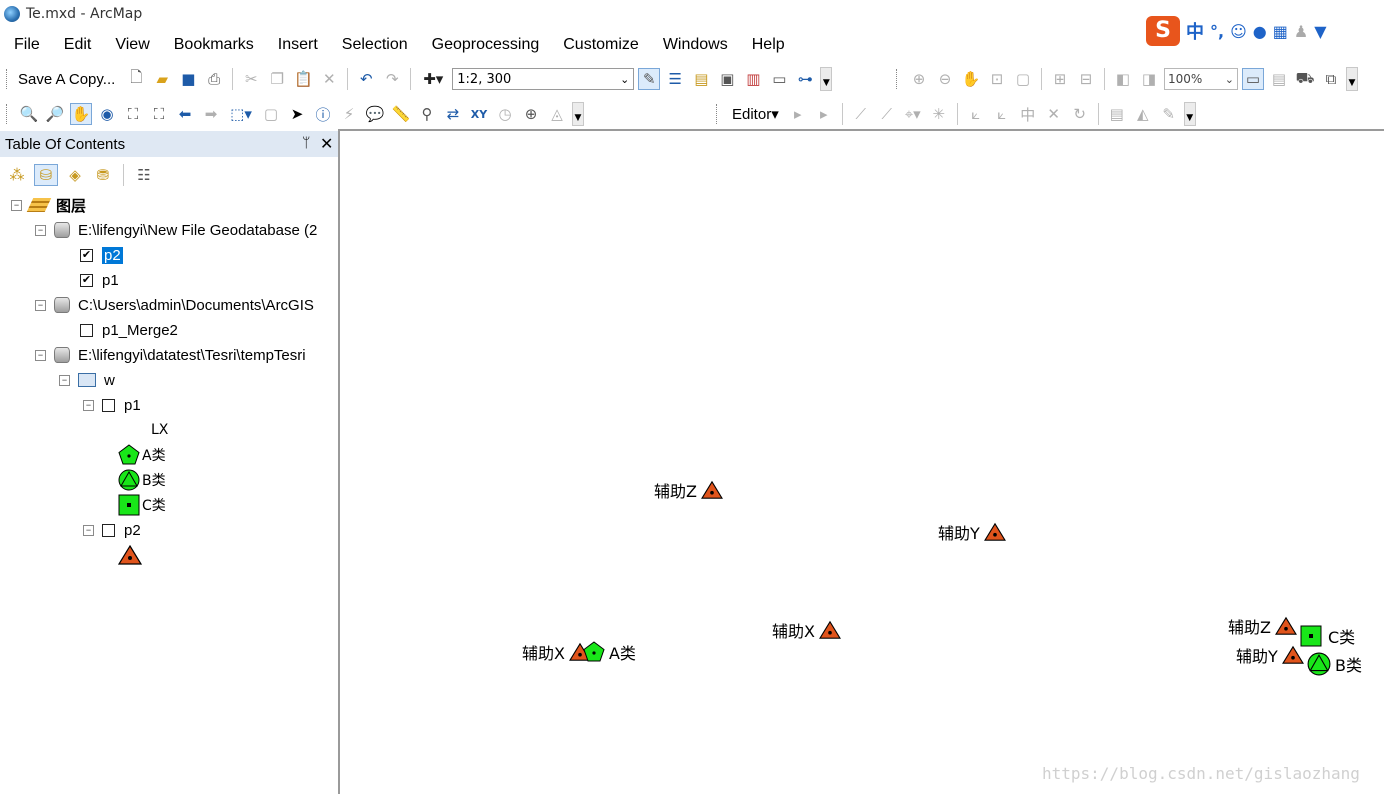 The width and height of the screenshot is (1384, 794). I want to click on list-by-drawing-order-icon: ⁂, so click(17, 175).